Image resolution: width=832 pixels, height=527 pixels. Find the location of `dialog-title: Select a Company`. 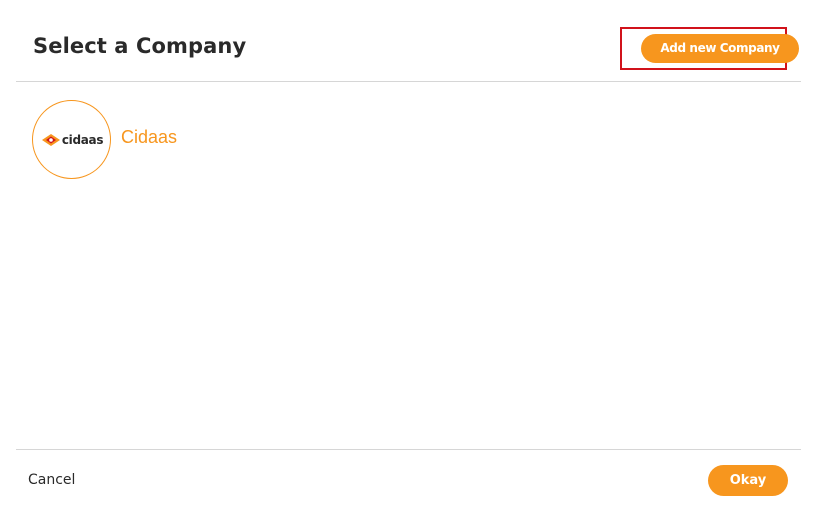

dialog-title: Select a Company is located at coordinates (140, 46).